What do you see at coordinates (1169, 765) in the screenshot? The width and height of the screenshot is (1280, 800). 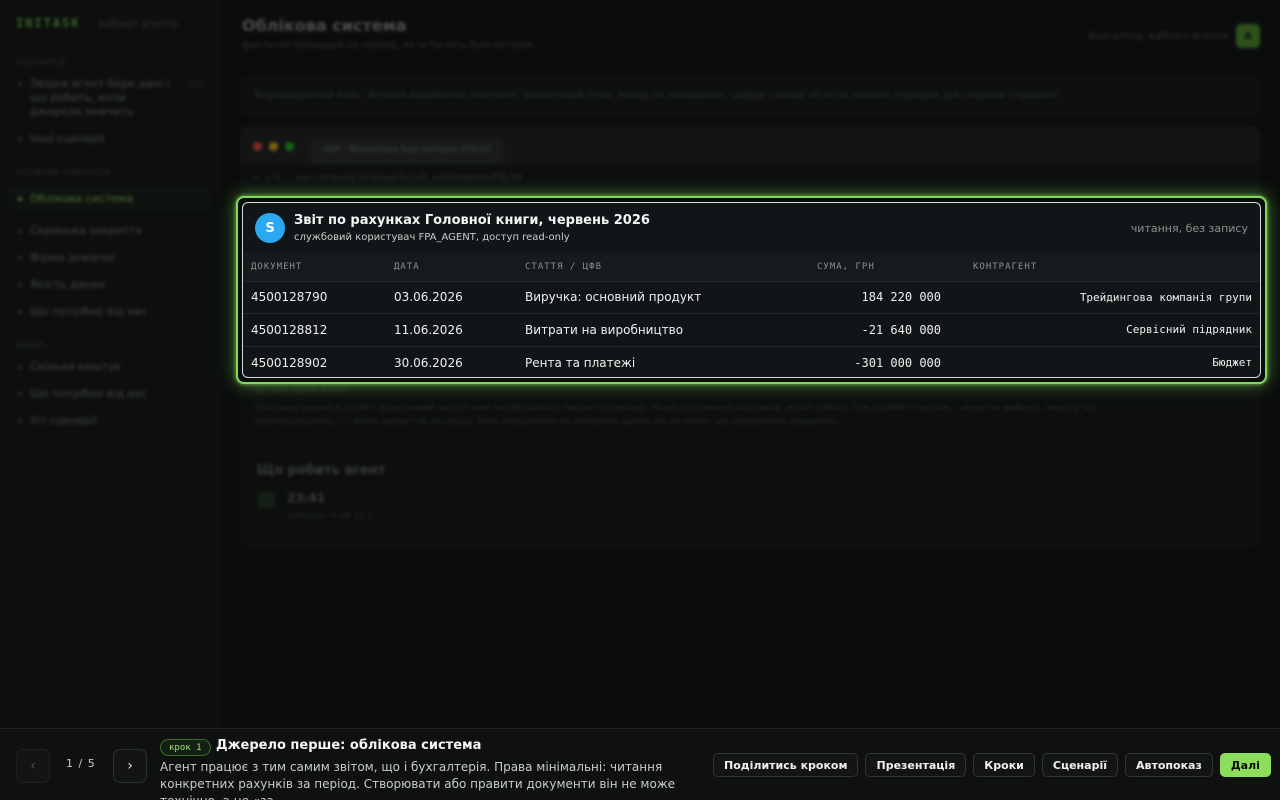 I see `autoplay-button: Автопоказ` at bounding box center [1169, 765].